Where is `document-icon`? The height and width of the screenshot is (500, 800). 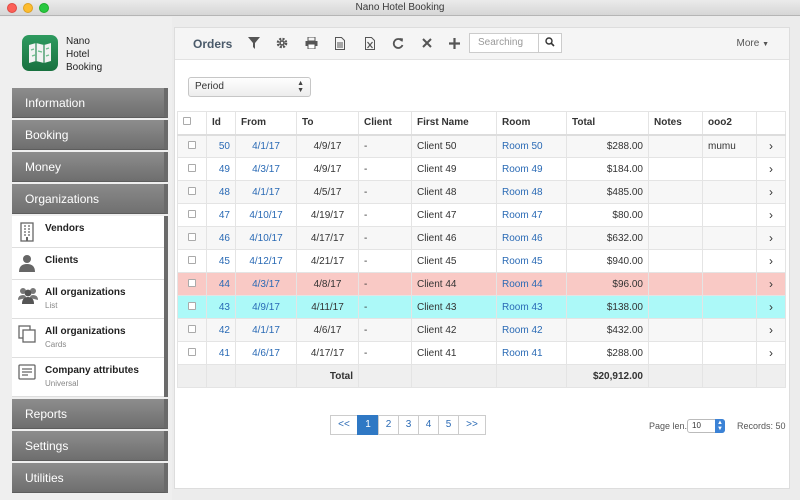
document-icon is located at coordinates (340, 43).